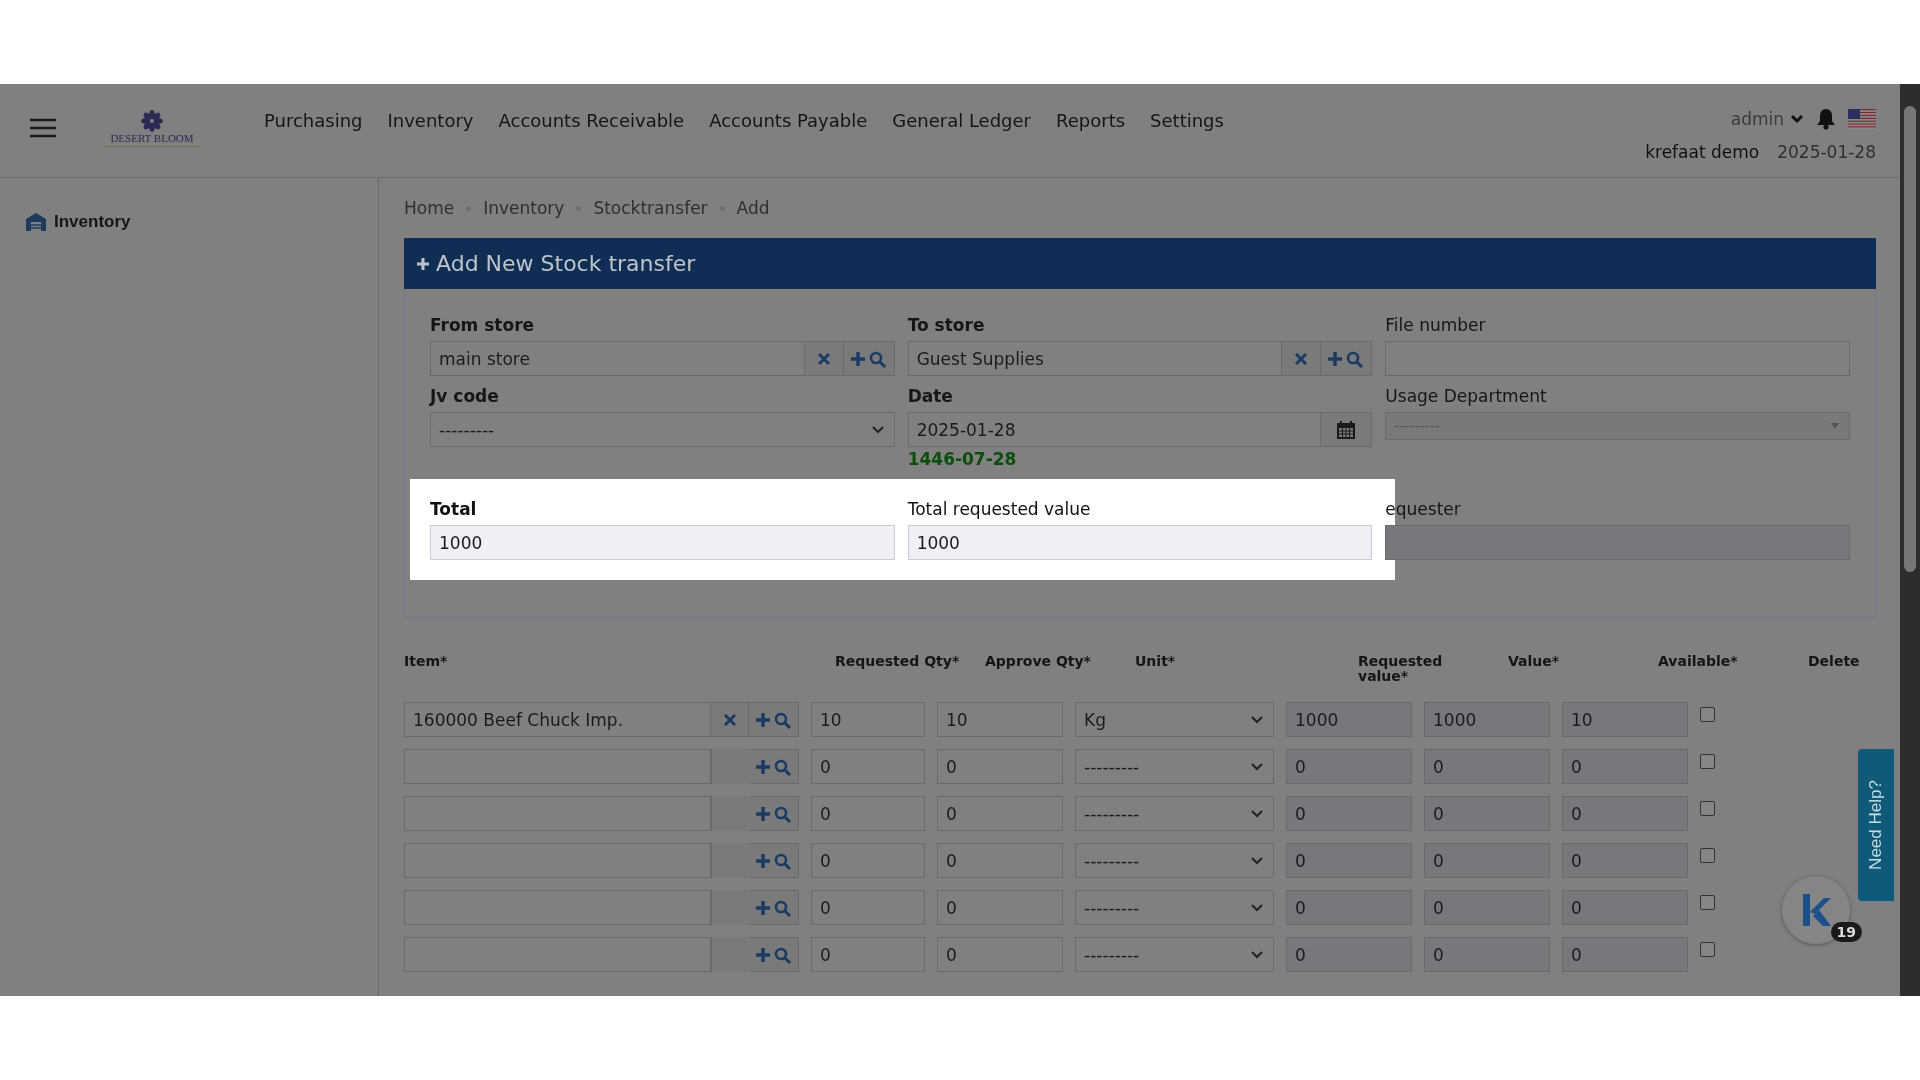  What do you see at coordinates (430, 120) in the screenshot?
I see `nav-link: Inventory` at bounding box center [430, 120].